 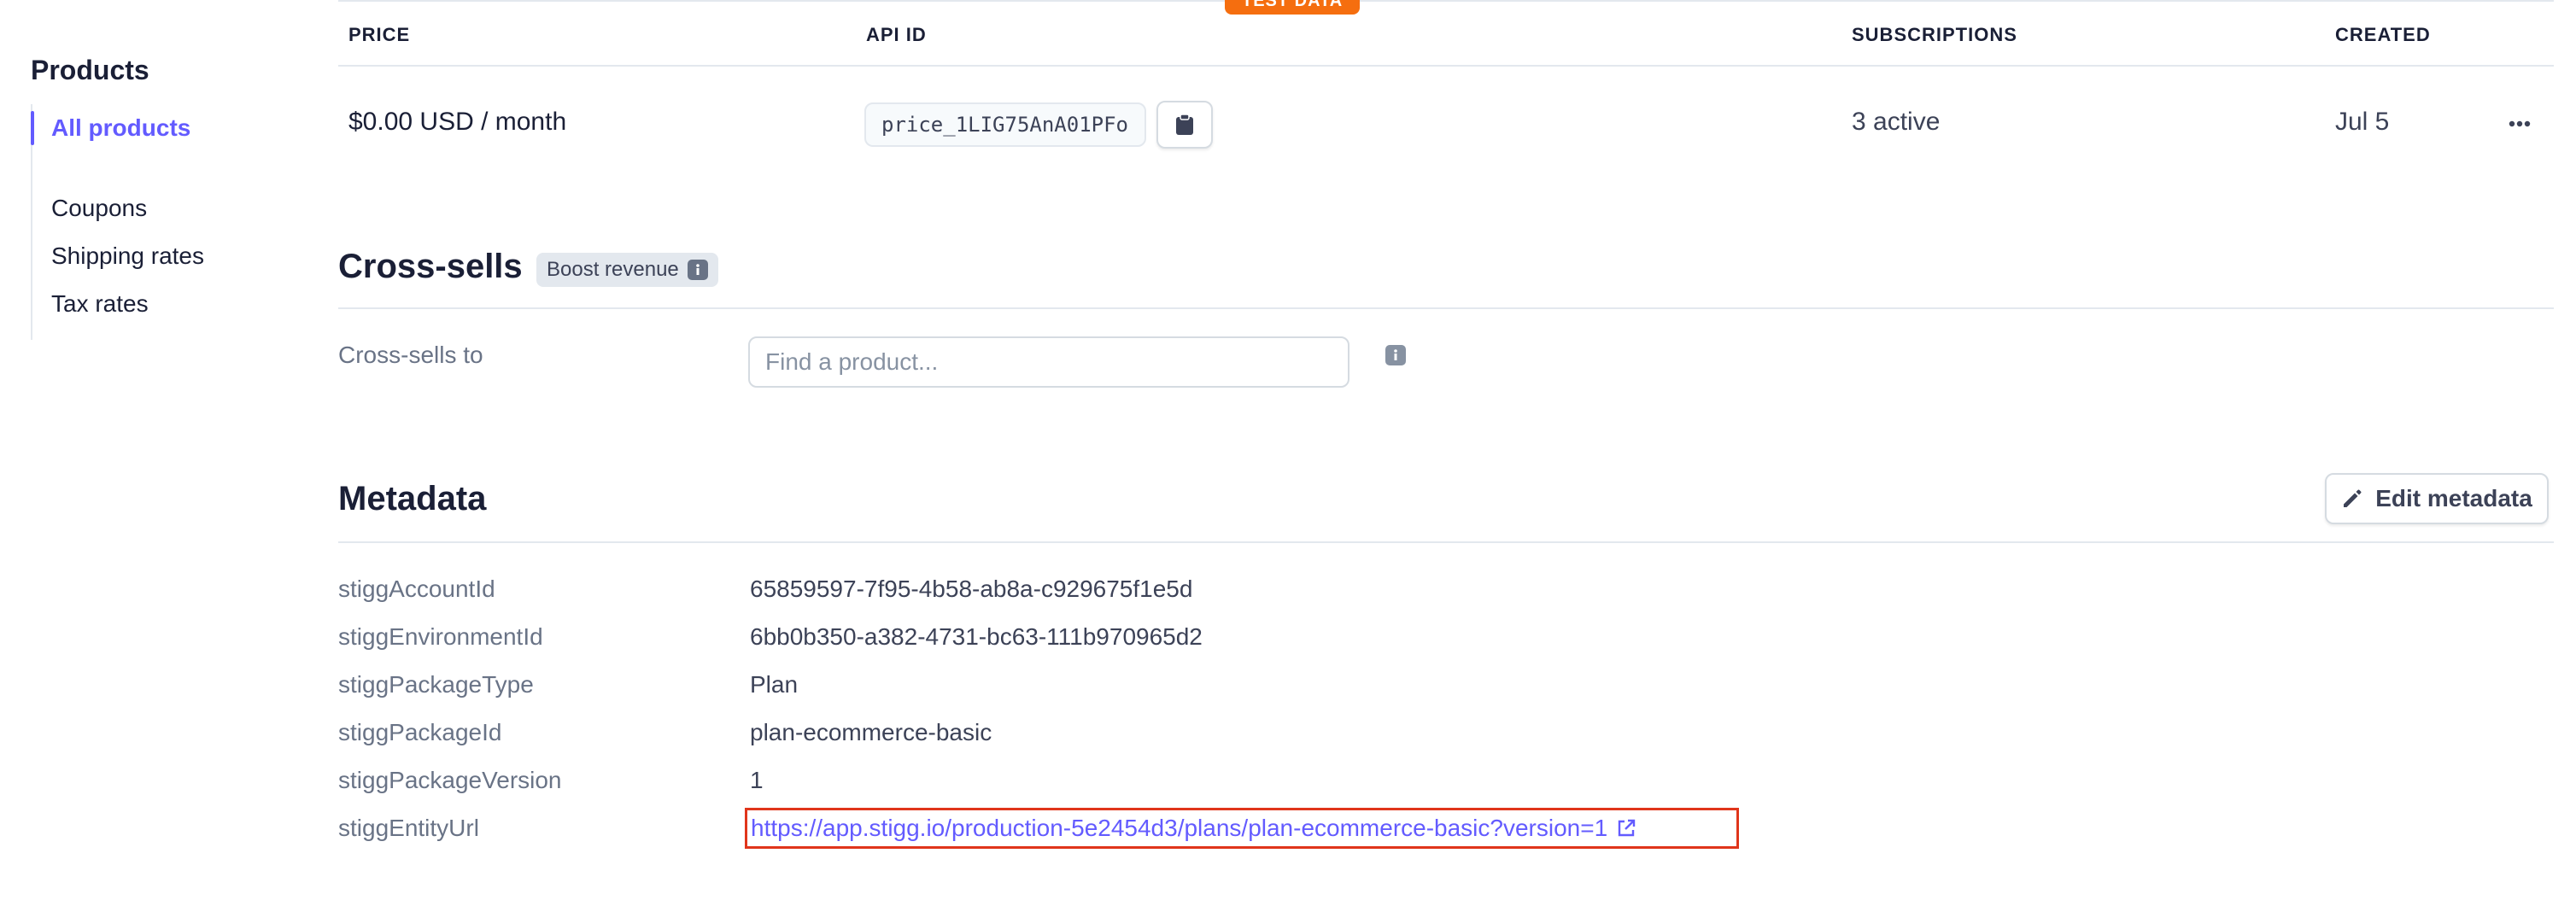 What do you see at coordinates (412, 499) in the screenshot?
I see `metadata-title: Metadata` at bounding box center [412, 499].